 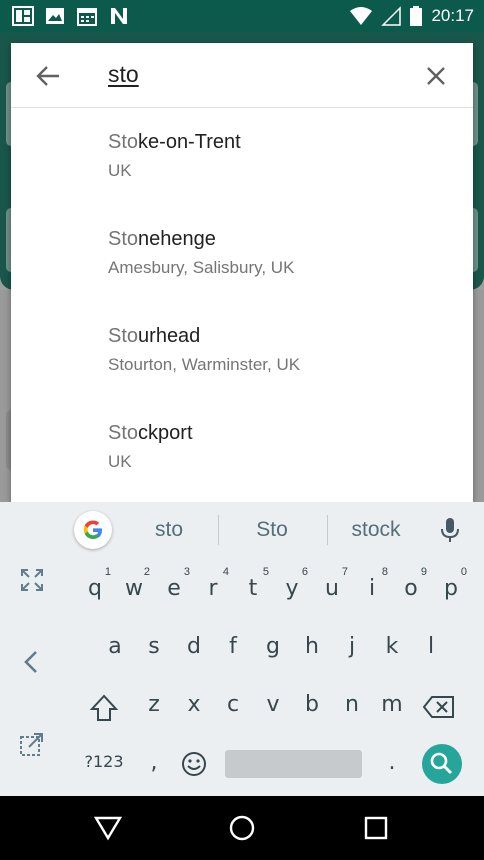 What do you see at coordinates (154, 336) in the screenshot?
I see `result-title: Stourhead` at bounding box center [154, 336].